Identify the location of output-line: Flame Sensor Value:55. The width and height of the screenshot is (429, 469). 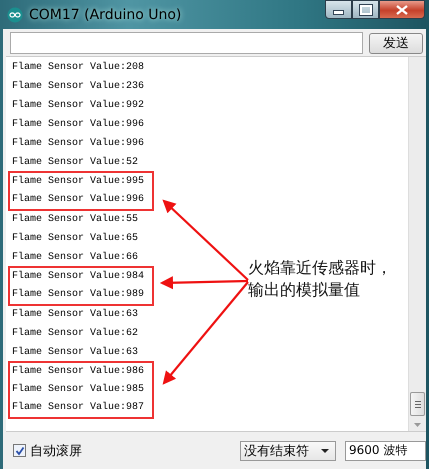
(74, 219).